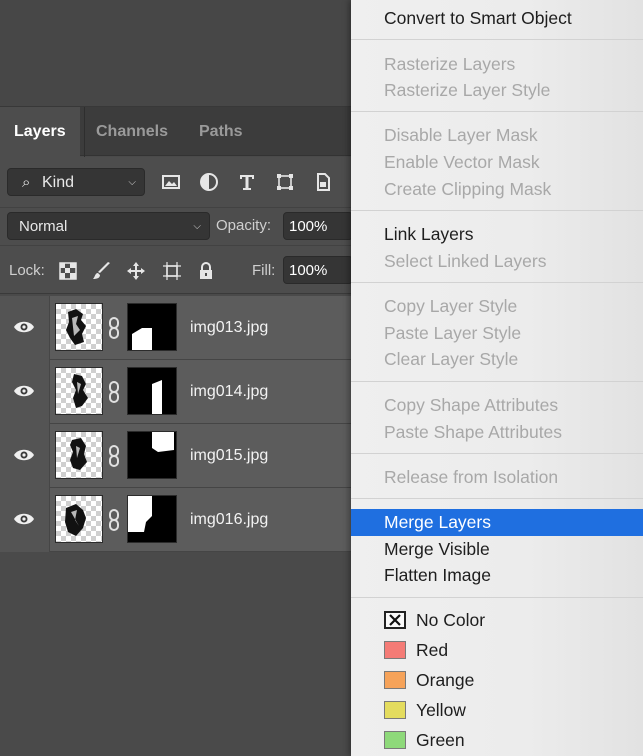 The image size is (643, 756). What do you see at coordinates (180, 131) in the screenshot?
I see `panel-tabs: Layers Channels Paths` at bounding box center [180, 131].